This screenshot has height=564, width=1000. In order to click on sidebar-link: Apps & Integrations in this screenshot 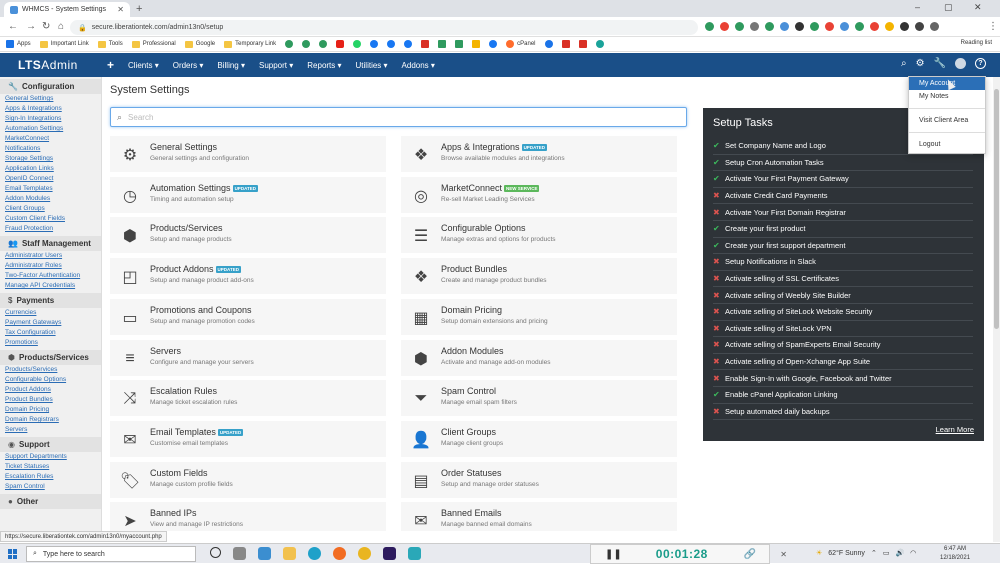, I will do `click(50, 109)`.